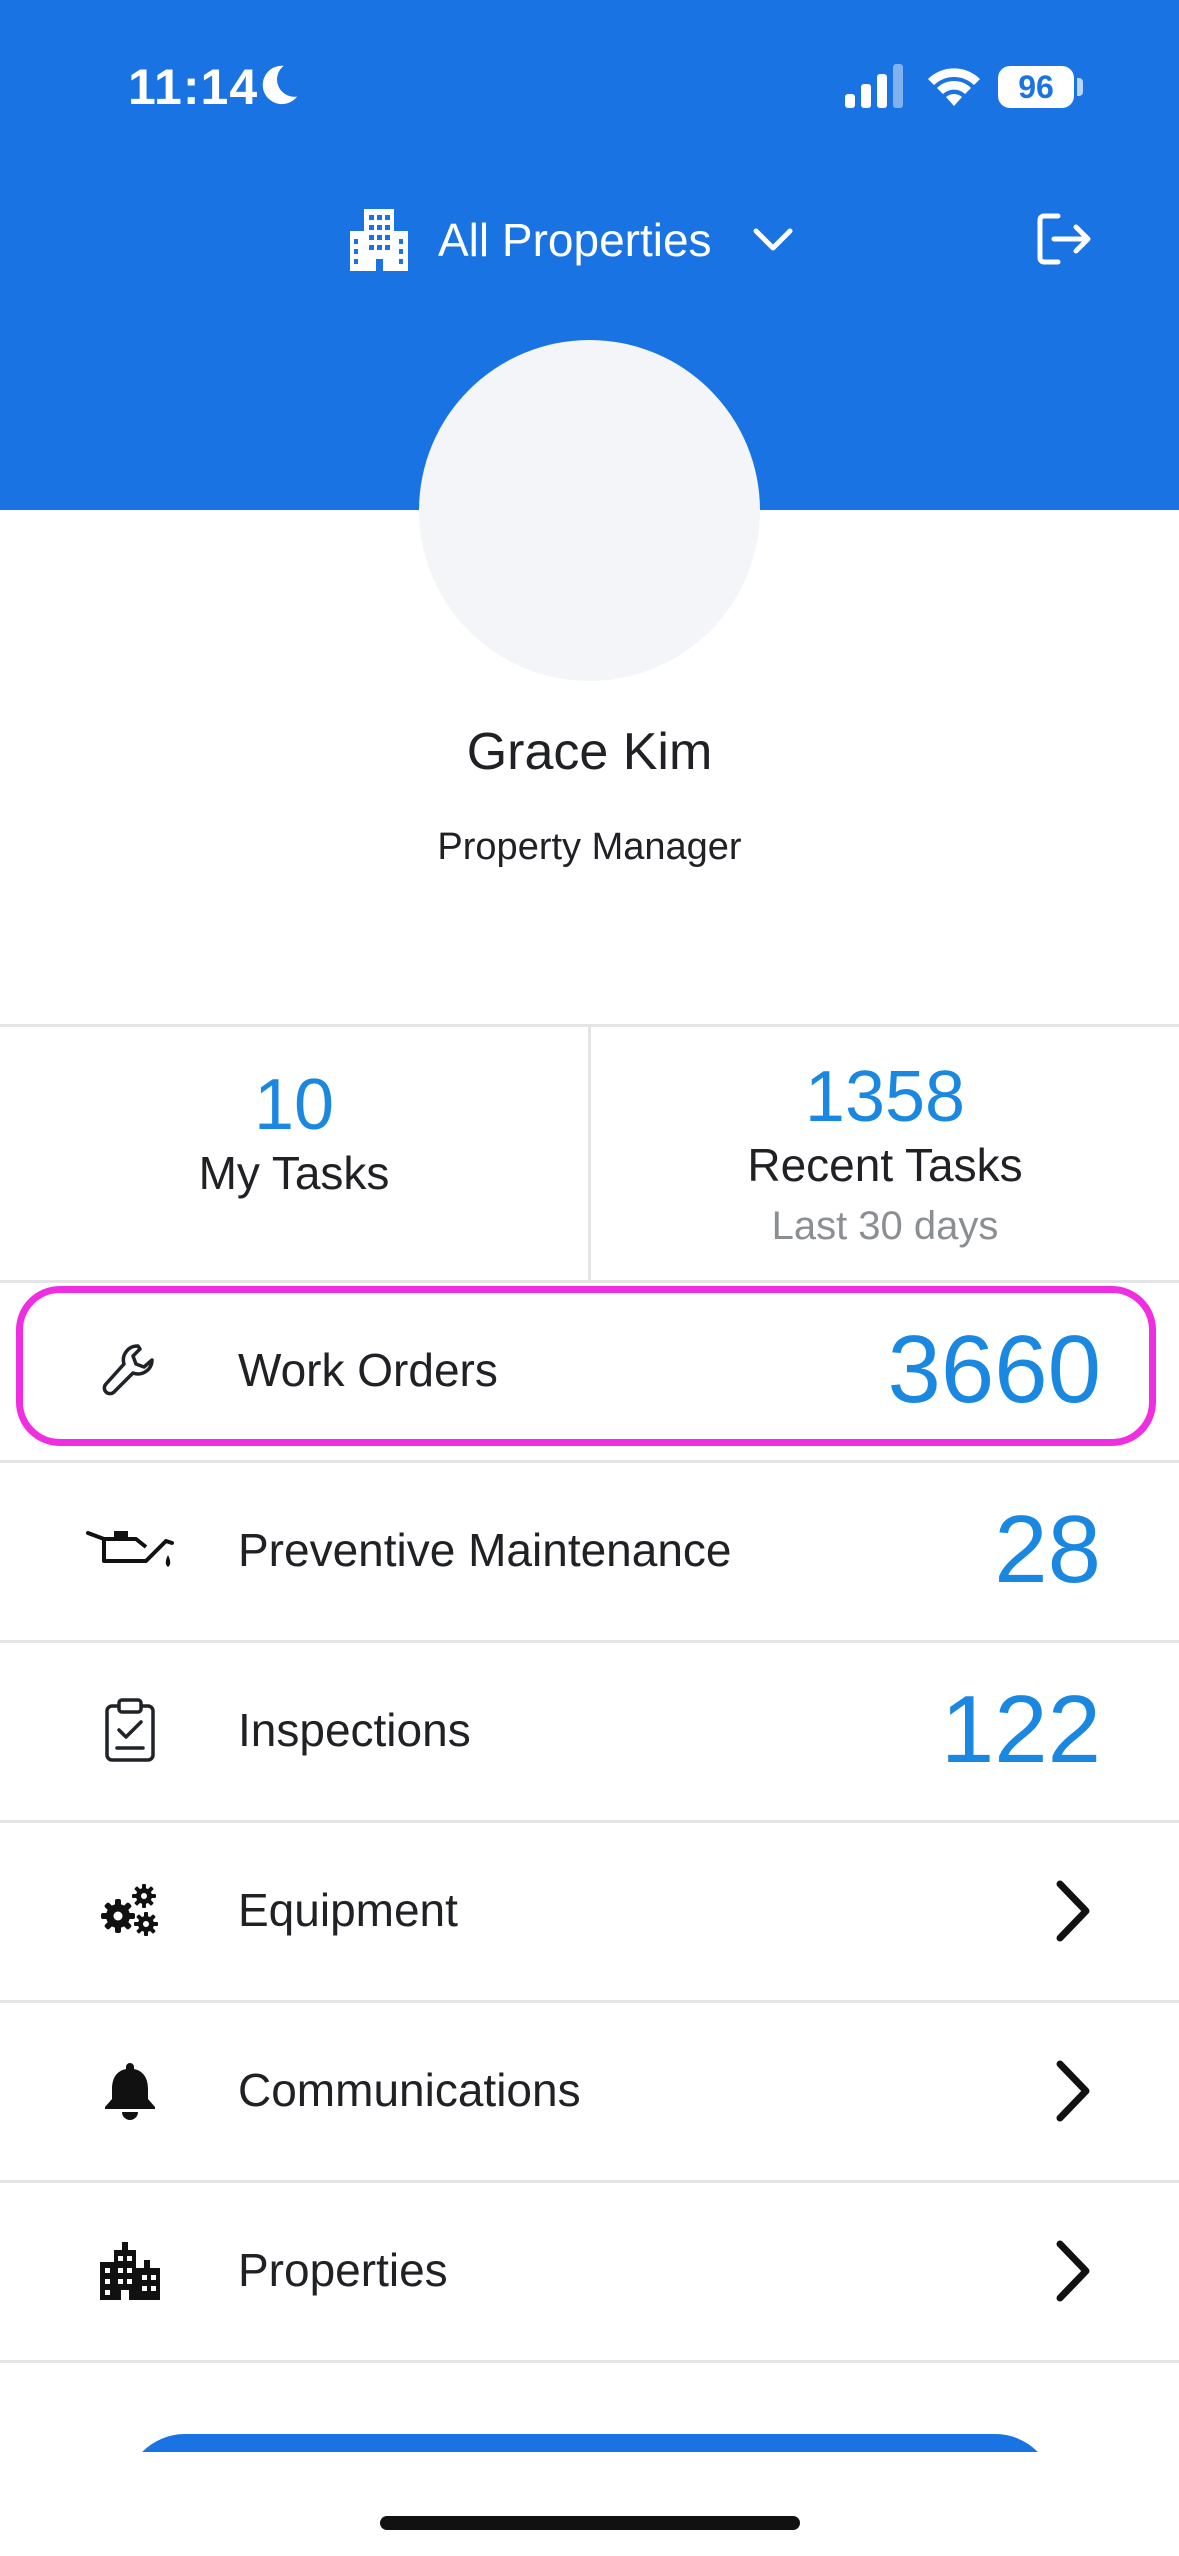 The image size is (1179, 2556). What do you see at coordinates (1064, 239) in the screenshot?
I see `logout-icon` at bounding box center [1064, 239].